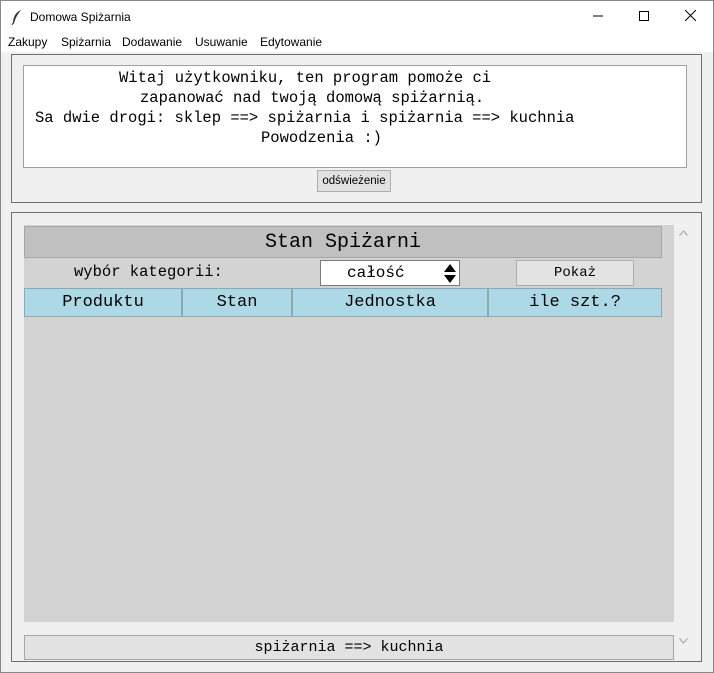 This screenshot has width=714, height=673. What do you see at coordinates (343, 242) in the screenshot?
I see `pantry-title: Stan Spiżarni` at bounding box center [343, 242].